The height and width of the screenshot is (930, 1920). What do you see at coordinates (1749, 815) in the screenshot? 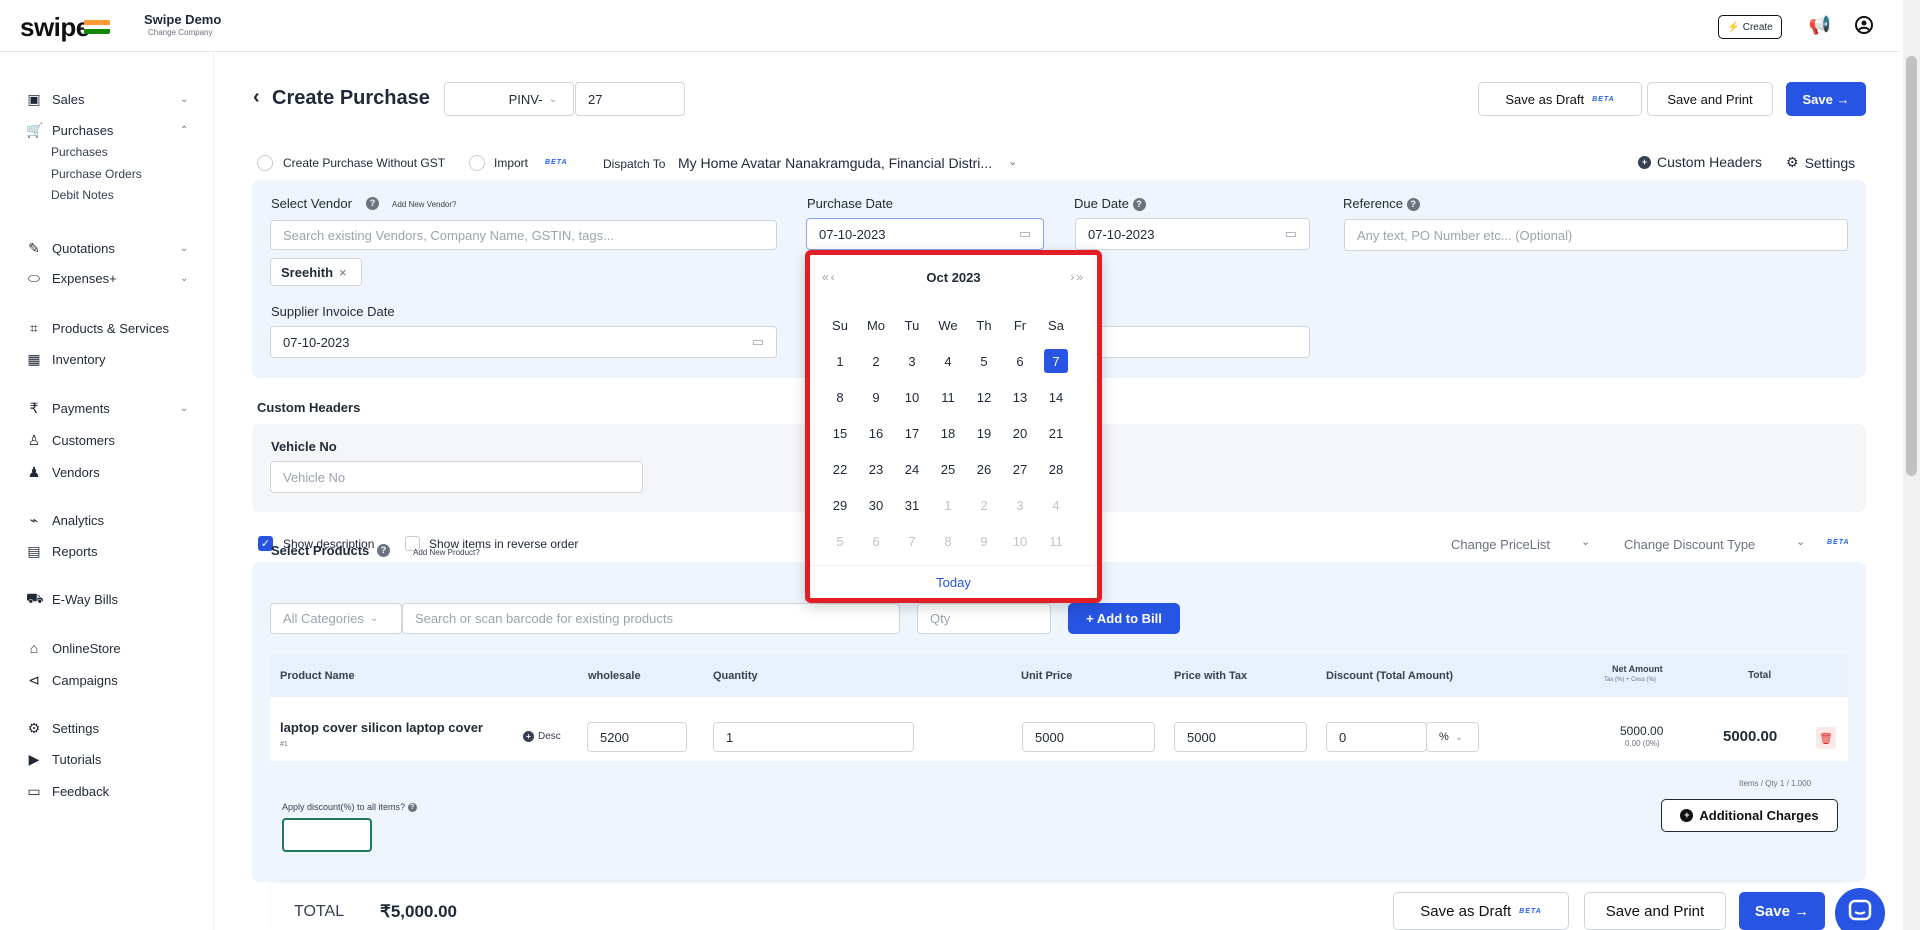
I see `additional-charges-button: + Additional Charges` at bounding box center [1749, 815].